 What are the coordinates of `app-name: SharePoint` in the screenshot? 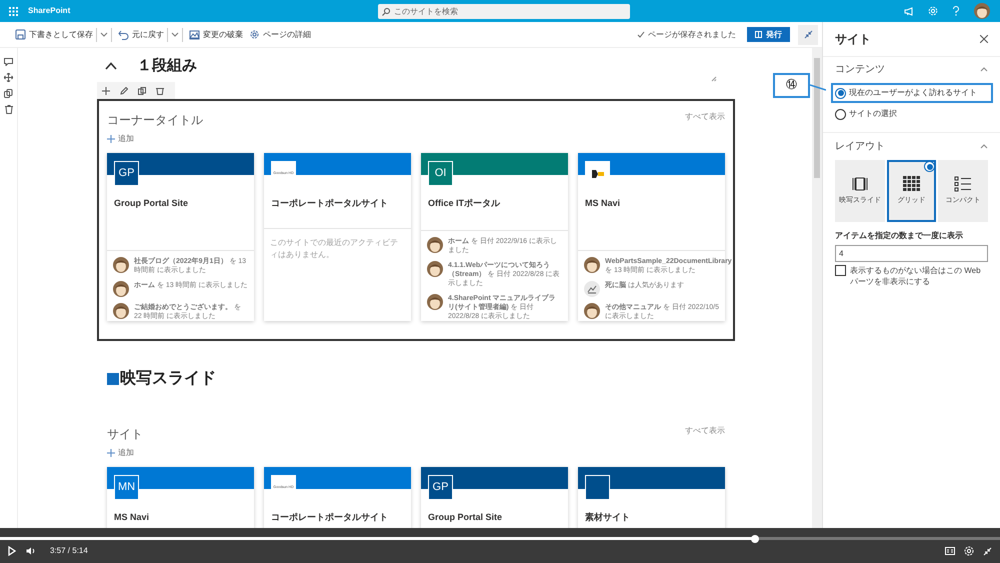 It's located at (49, 11).